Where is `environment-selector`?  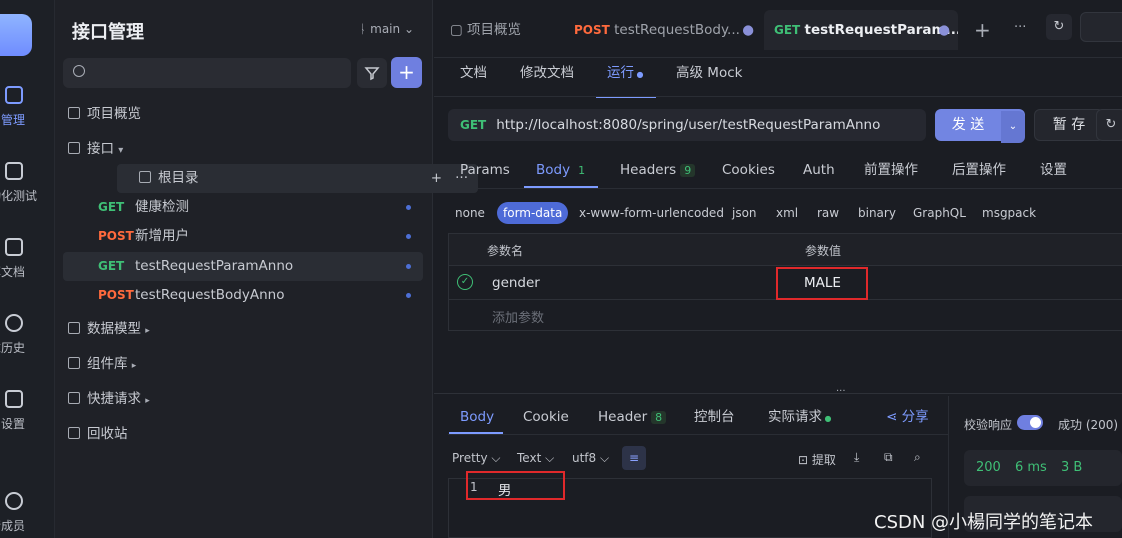
environment-selector is located at coordinates (1101, 27).